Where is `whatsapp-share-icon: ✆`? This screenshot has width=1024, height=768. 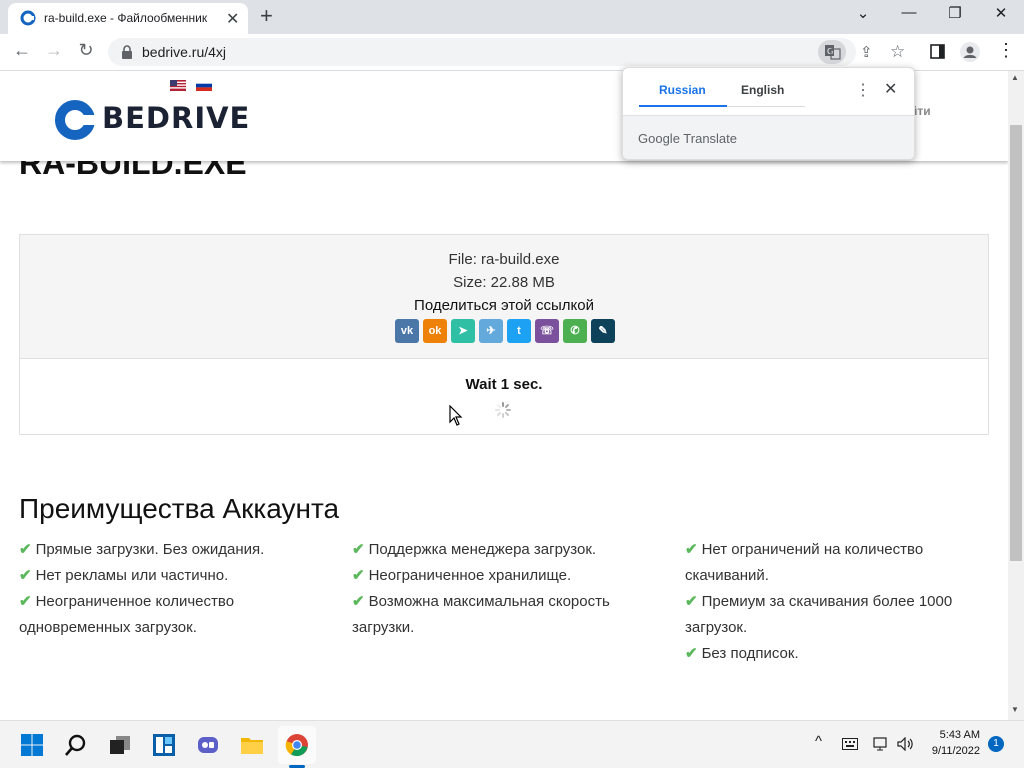
whatsapp-share-icon: ✆ is located at coordinates (575, 331).